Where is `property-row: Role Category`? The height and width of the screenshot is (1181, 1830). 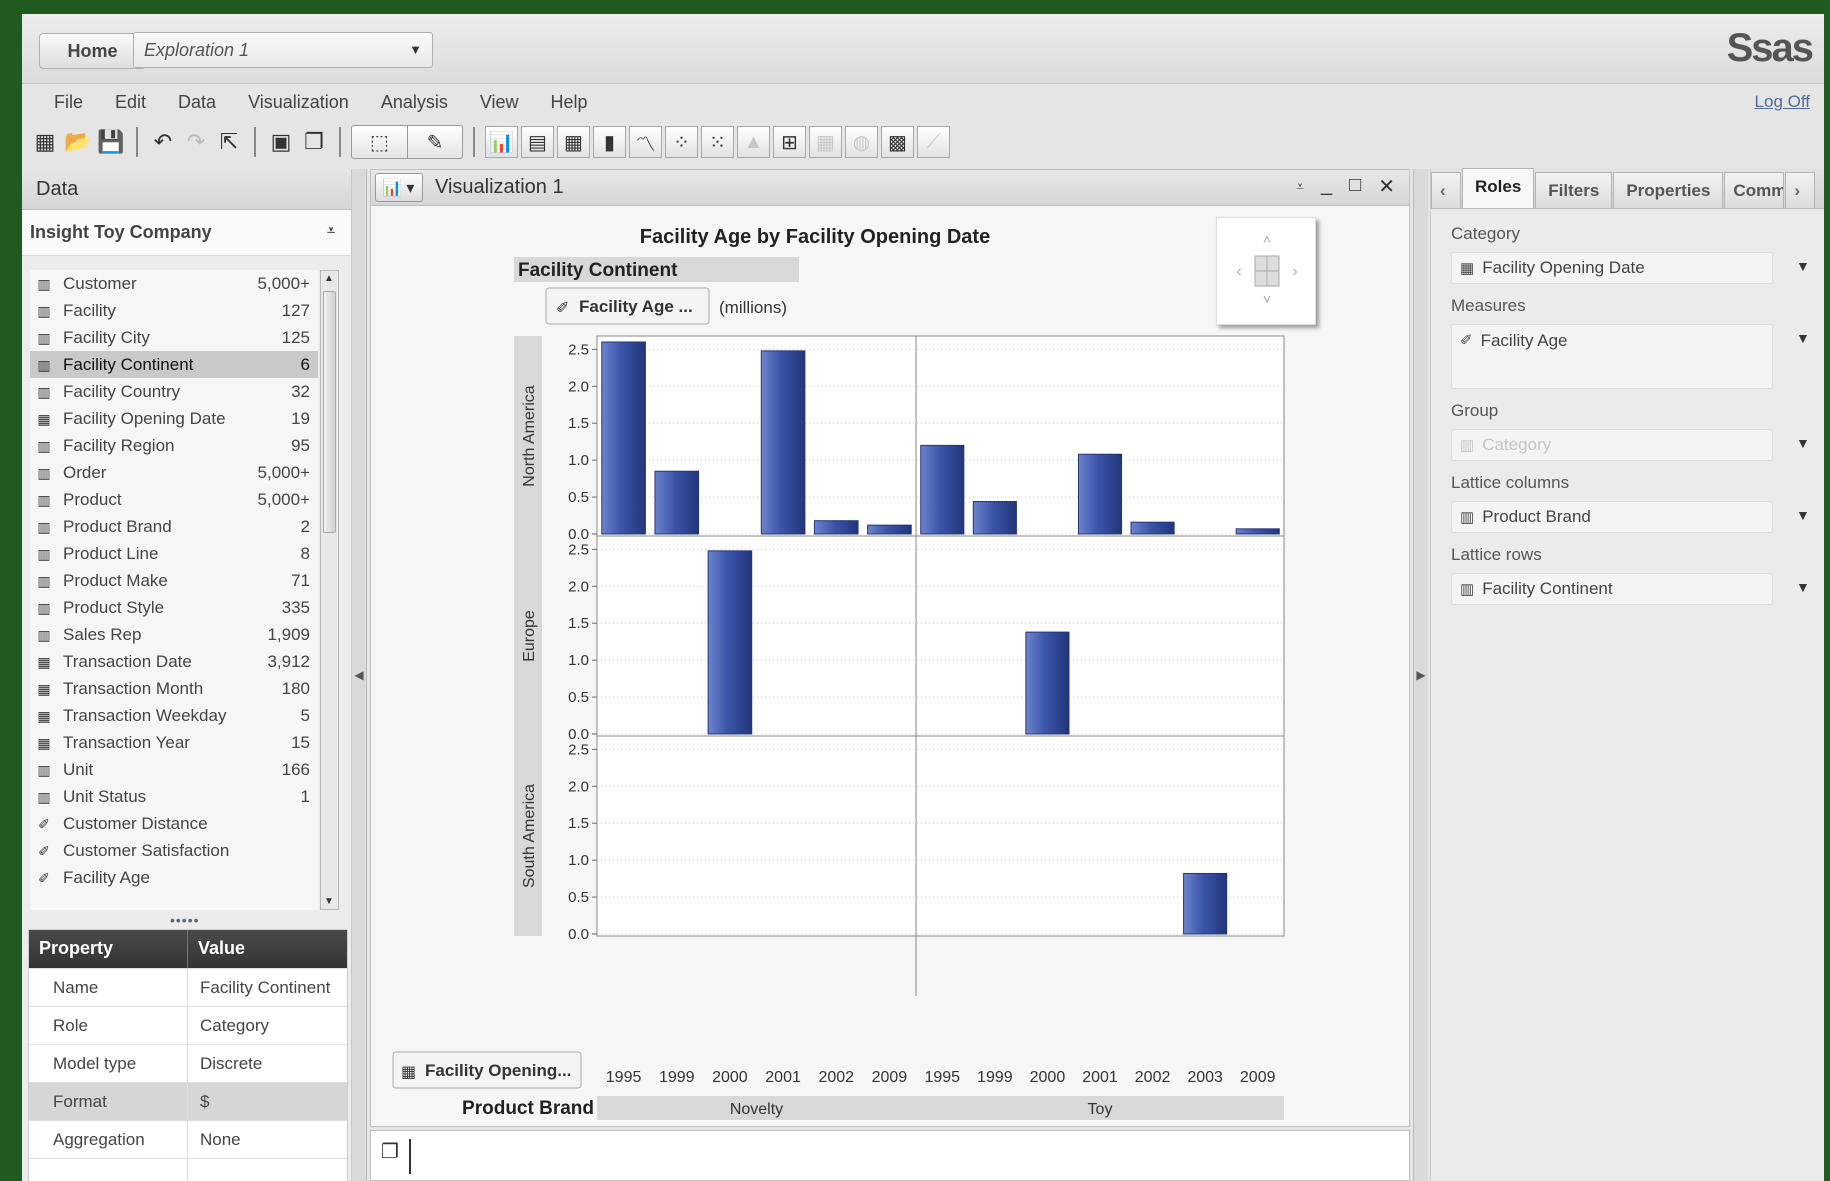
property-row: Role Category is located at coordinates (188, 1025).